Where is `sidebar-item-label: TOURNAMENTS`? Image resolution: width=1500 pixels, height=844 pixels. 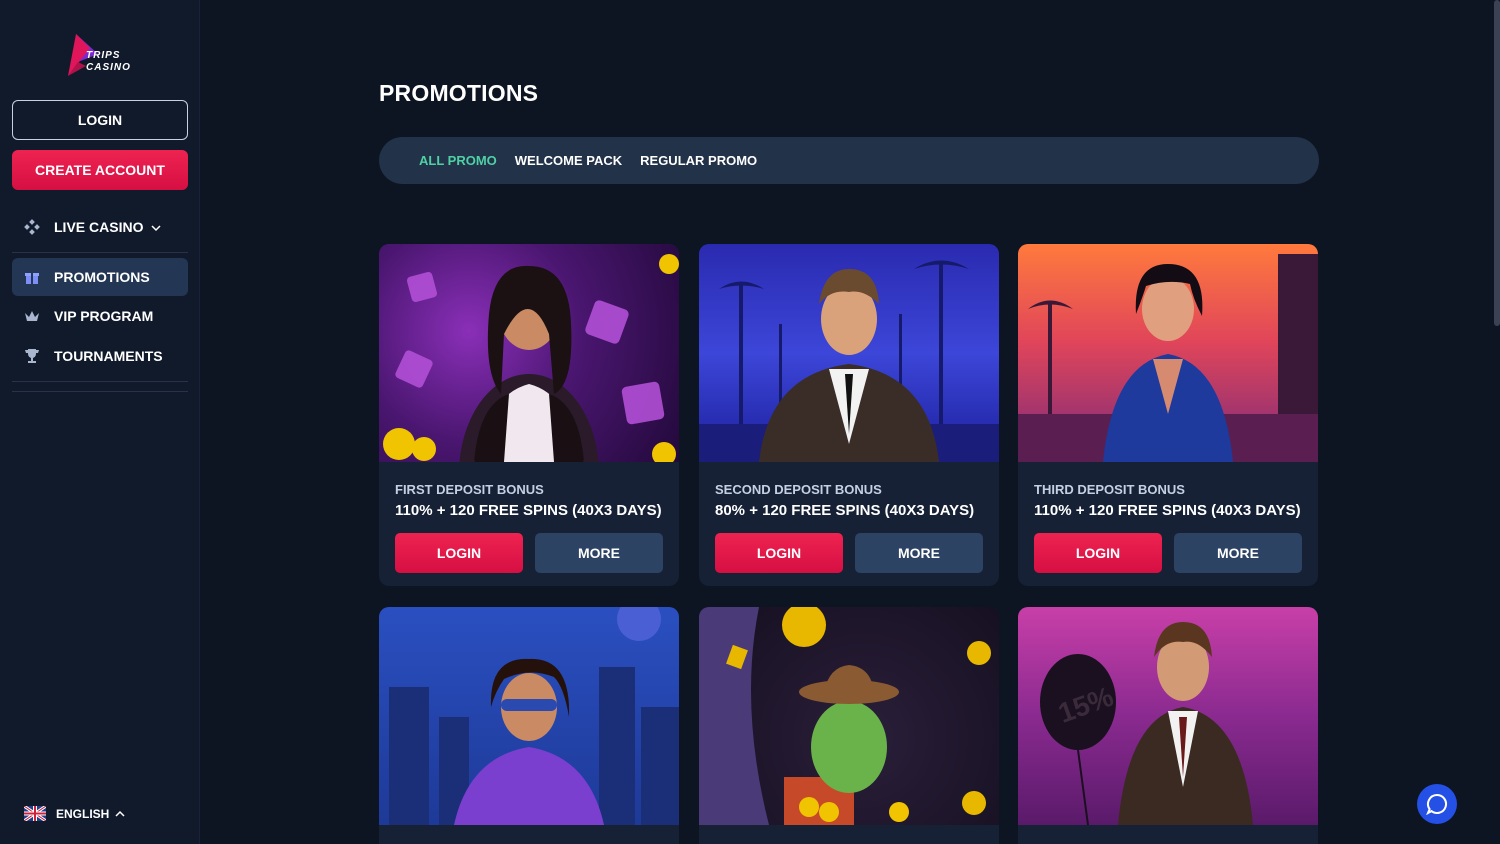 sidebar-item-label: TOURNAMENTS is located at coordinates (108, 356).